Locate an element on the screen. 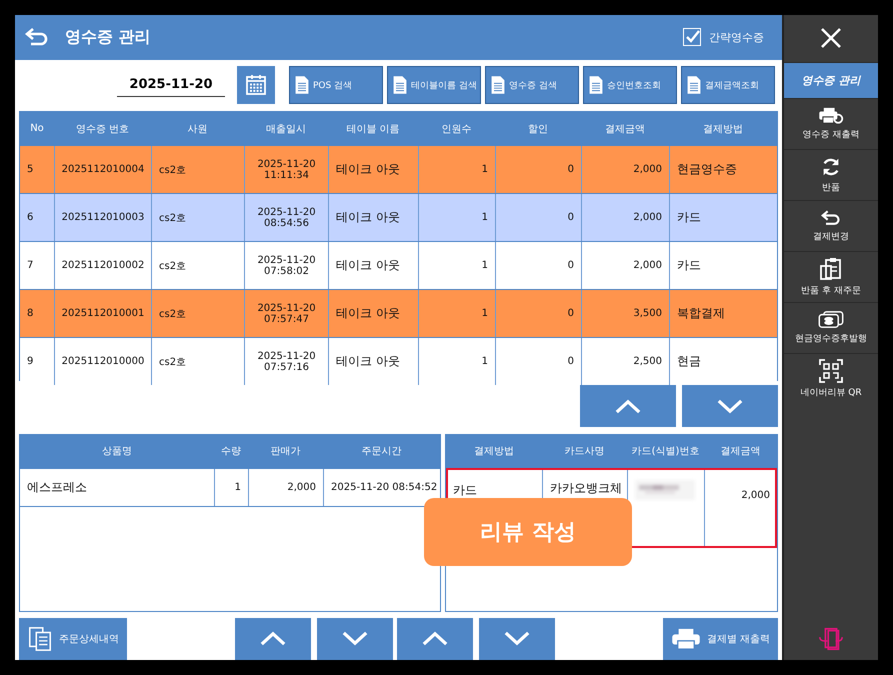 The height and width of the screenshot is (675, 893). column-header: 카드(식별)번호 is located at coordinates (665, 452).